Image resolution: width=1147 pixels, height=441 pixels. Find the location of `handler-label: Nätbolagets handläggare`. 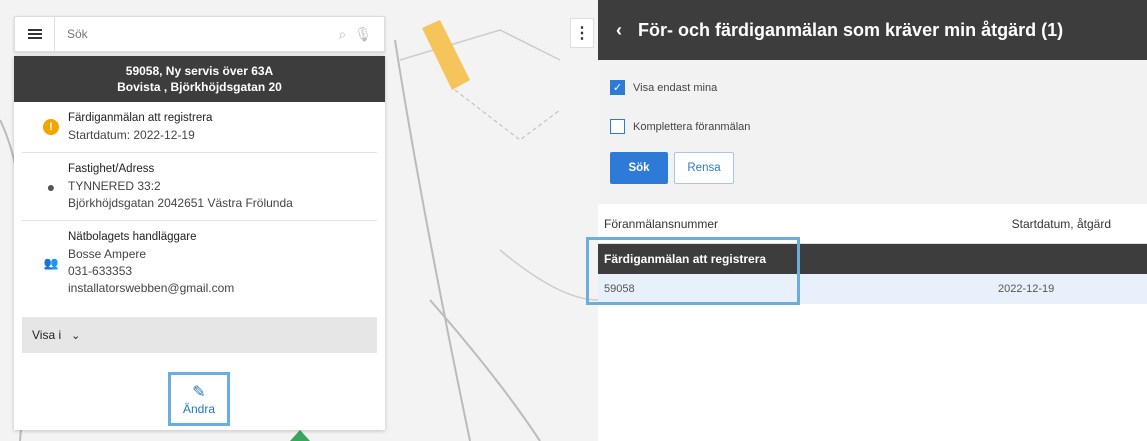

handler-label: Nätbolagets handläggare is located at coordinates (132, 237).